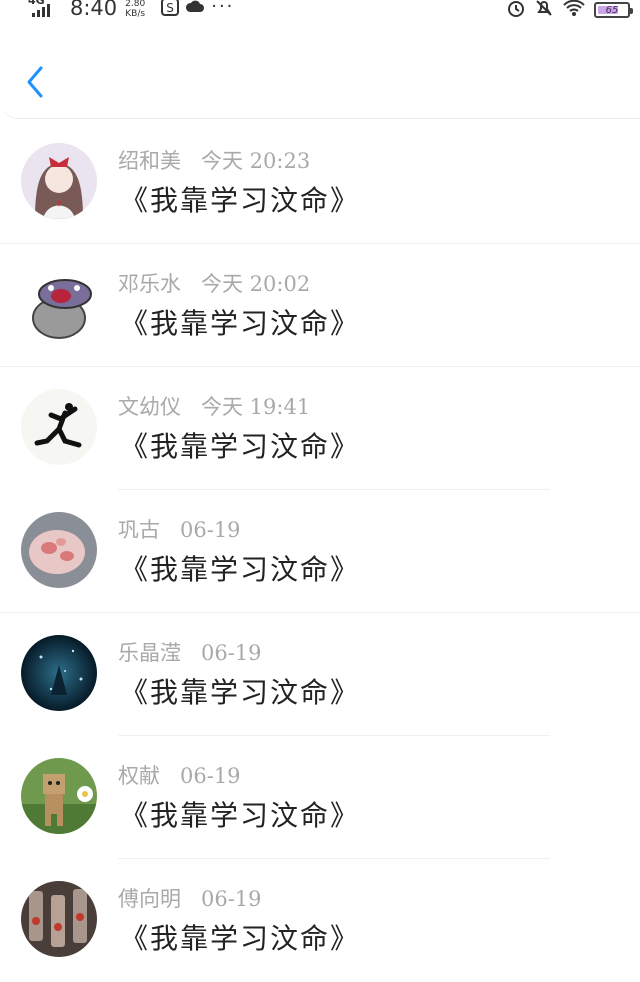  I want to click on user-name: 乐晶滢, so click(149, 653).